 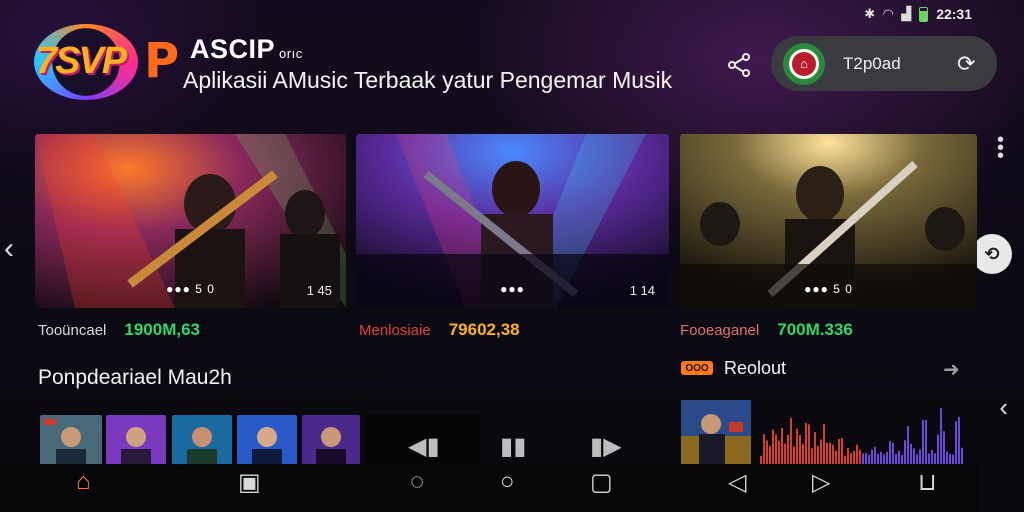 I want to click on audio-waveform, so click(x=861, y=437).